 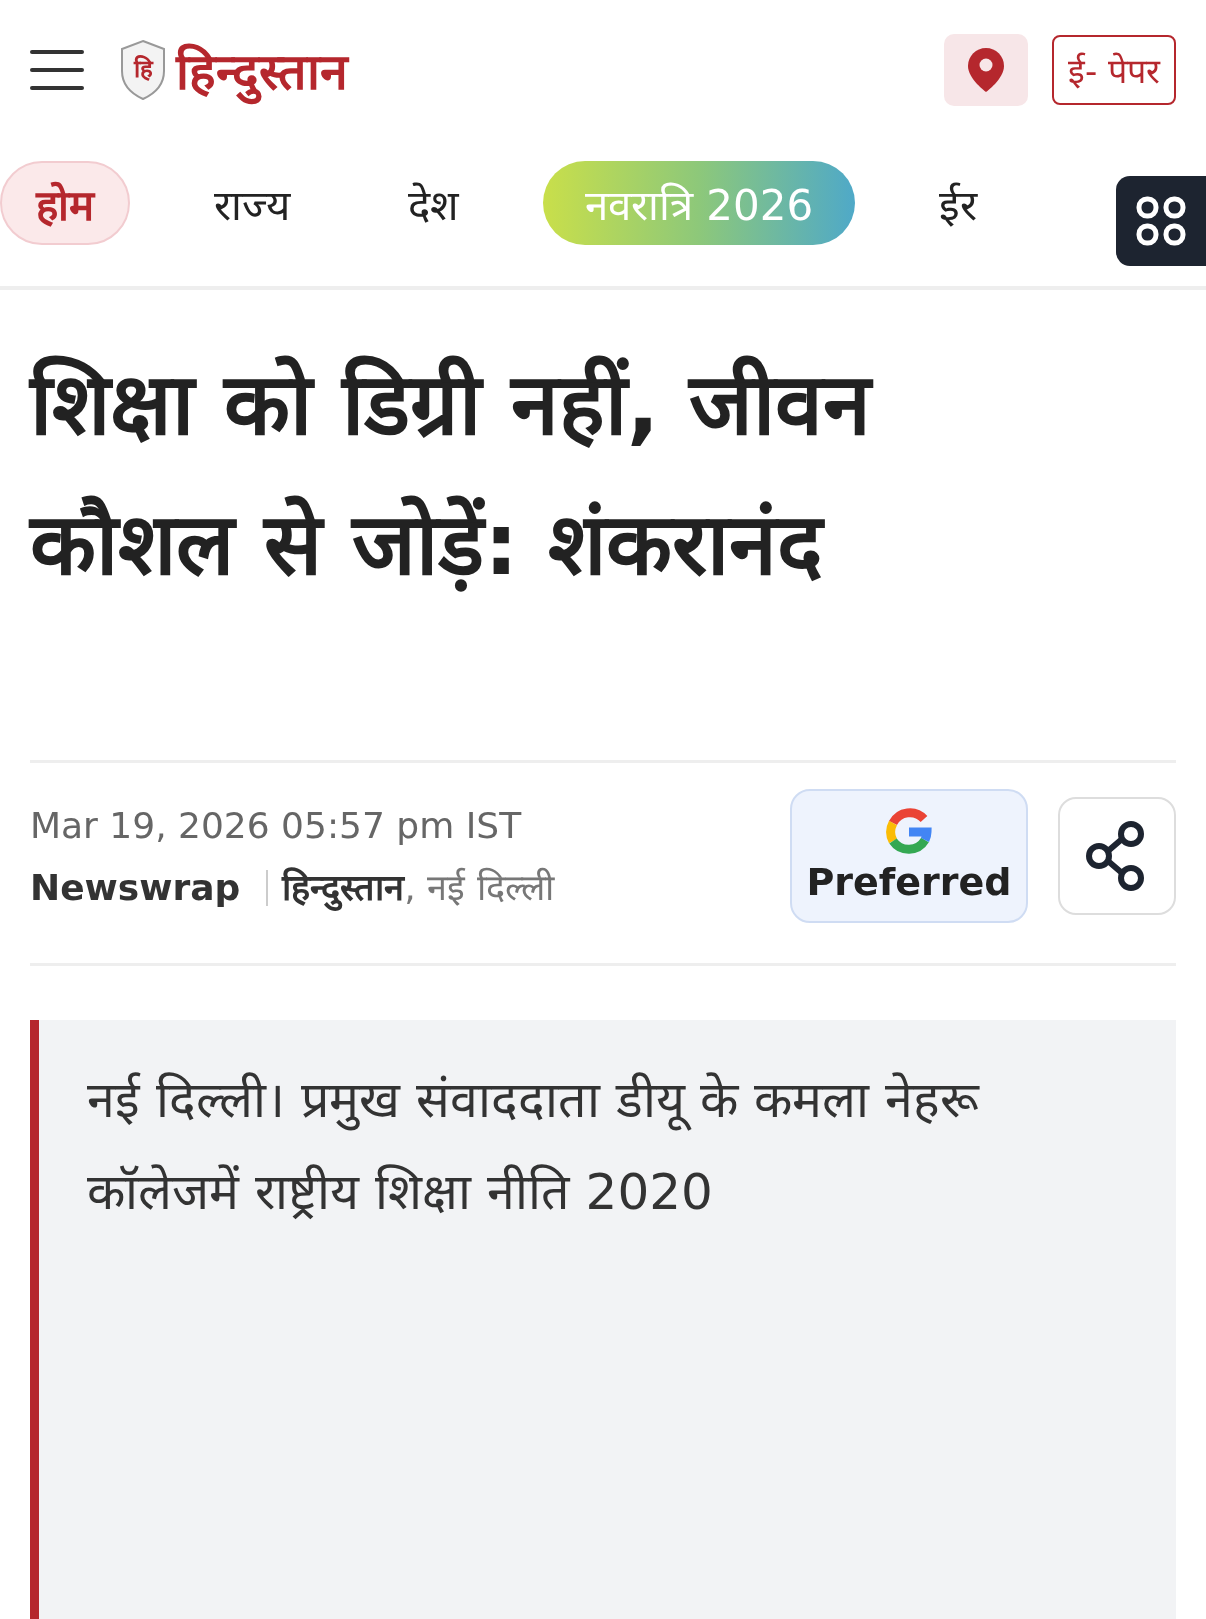 What do you see at coordinates (57, 70) in the screenshot?
I see `menu-icon` at bounding box center [57, 70].